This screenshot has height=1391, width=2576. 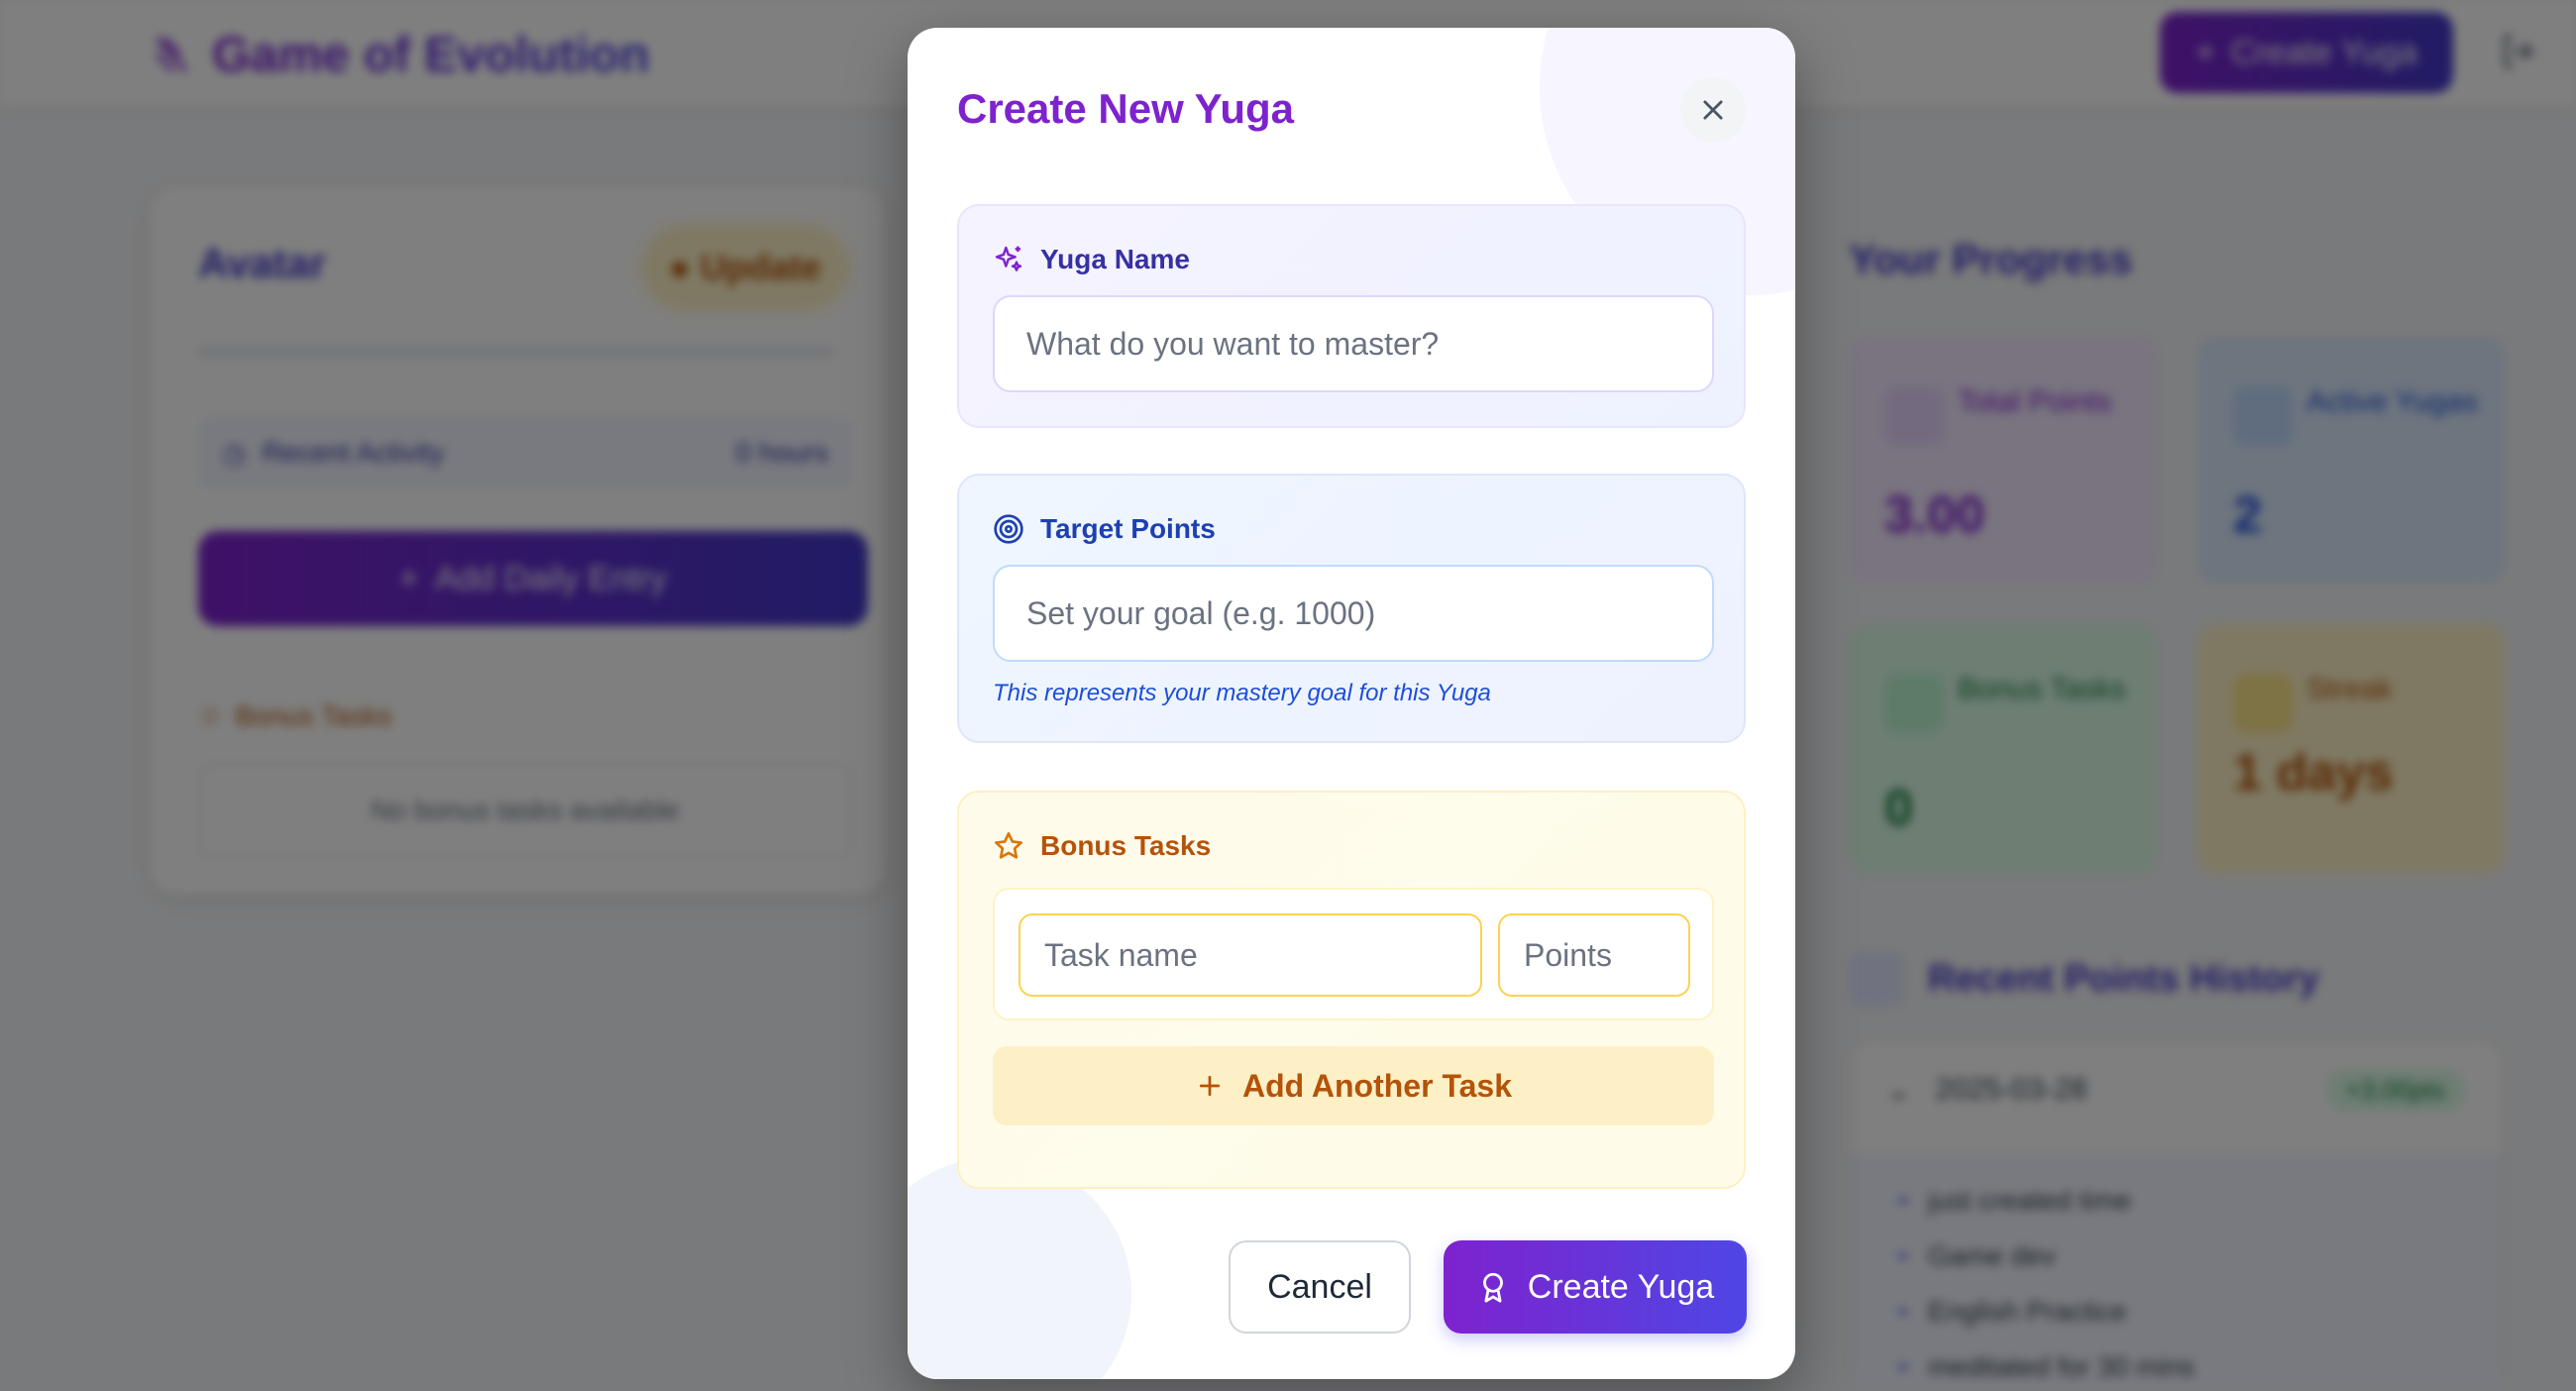 I want to click on star-icon, so click(x=1008, y=845).